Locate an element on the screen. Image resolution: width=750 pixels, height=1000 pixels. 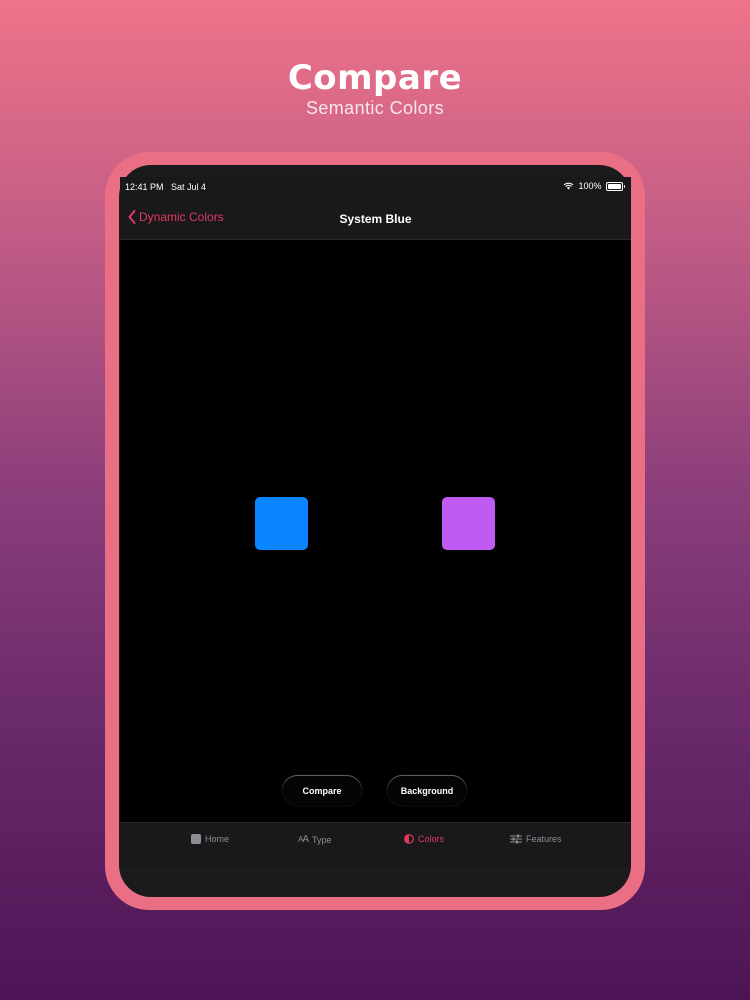
tab-features: Features is located at coordinates (536, 839).